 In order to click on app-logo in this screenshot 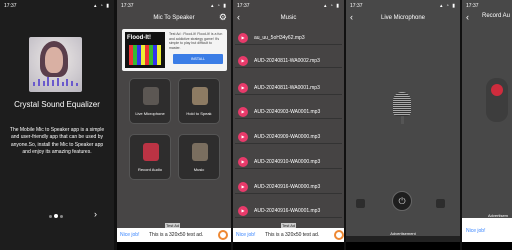, I will do `click(55, 64)`.